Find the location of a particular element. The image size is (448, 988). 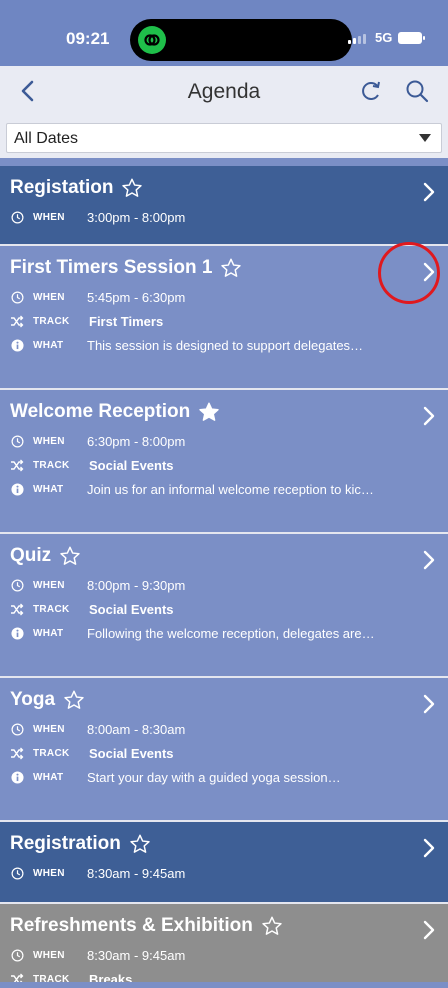

agenda-item-header: Welcome Reception is located at coordinates (115, 412).